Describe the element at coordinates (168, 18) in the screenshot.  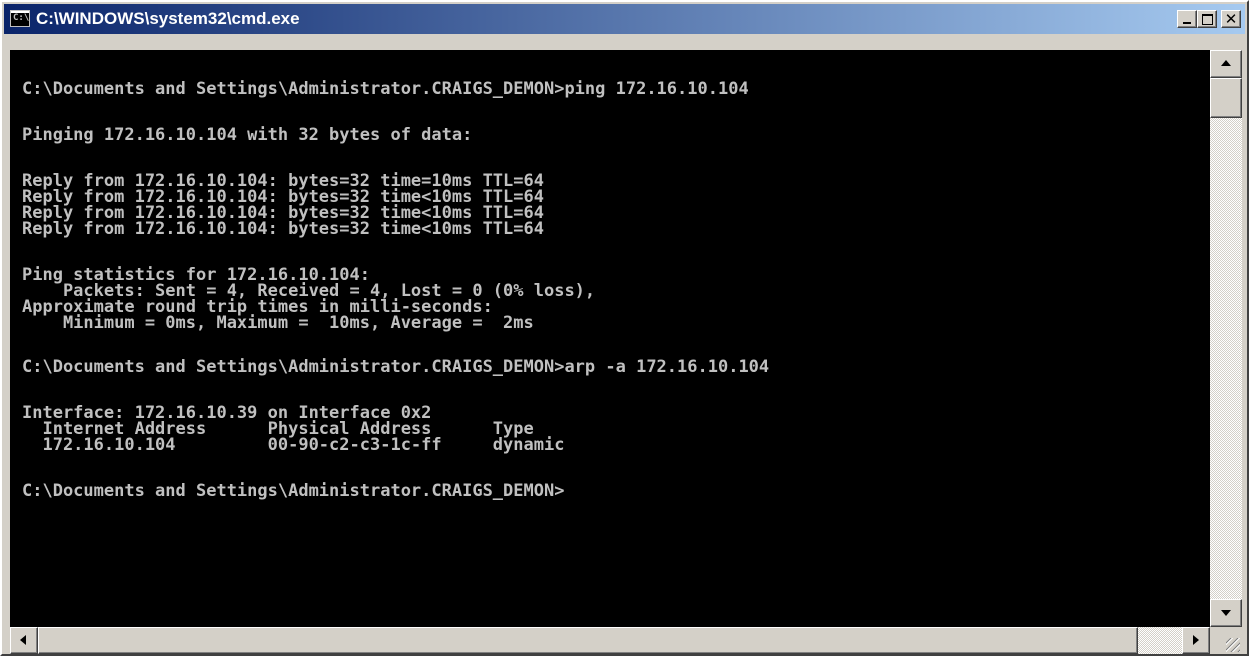
I see `window-title: C:\WINDOWS\system32\cmd.exe` at that location.